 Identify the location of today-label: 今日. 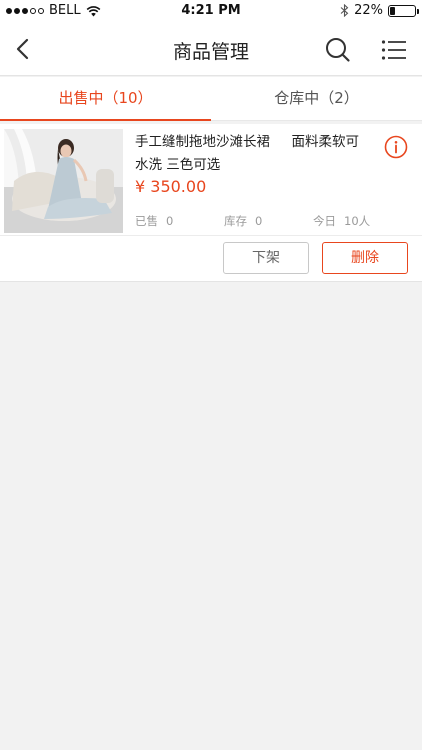
(324, 221).